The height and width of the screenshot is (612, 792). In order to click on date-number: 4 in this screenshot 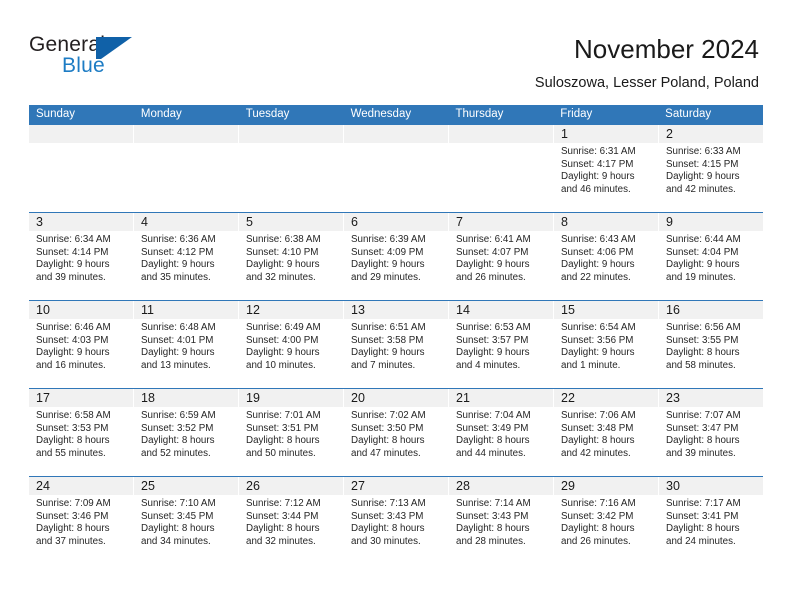, I will do `click(144, 222)`.